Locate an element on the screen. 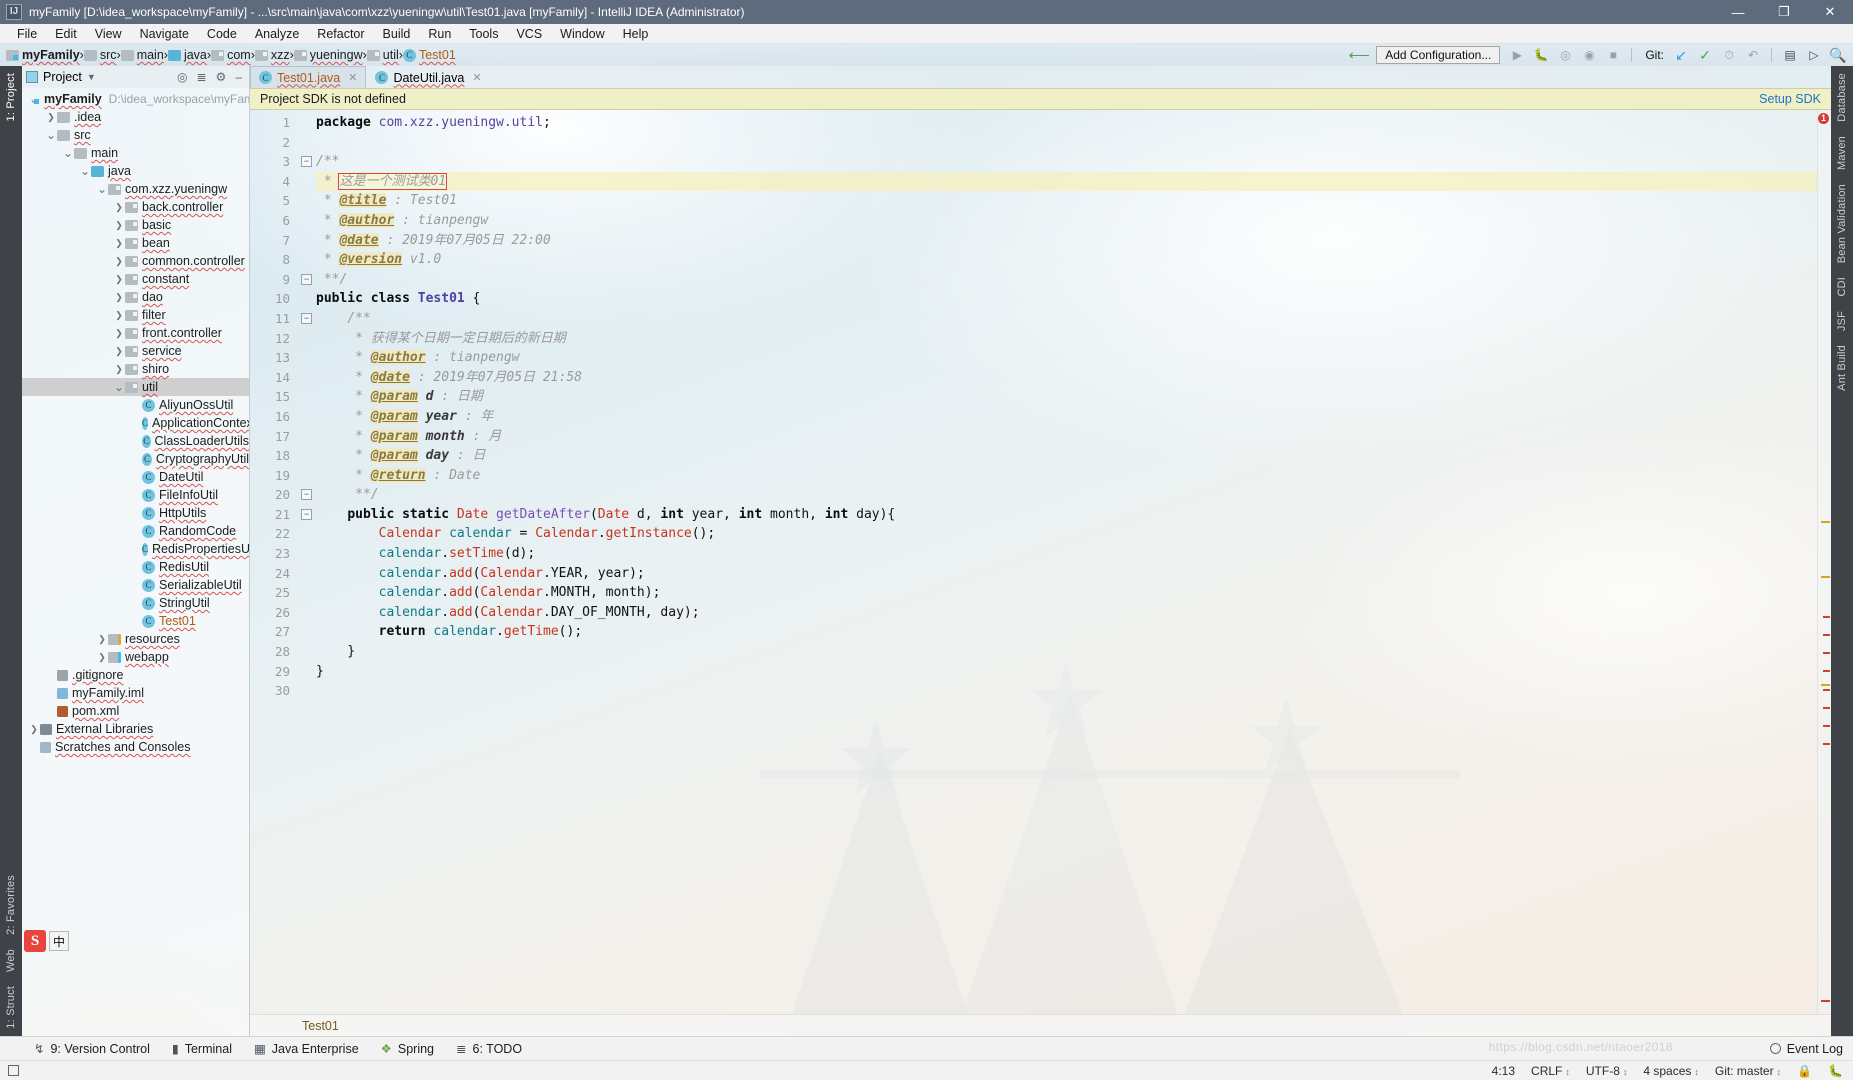  tree-node-webapp: ❯ webapp is located at coordinates (135, 657).